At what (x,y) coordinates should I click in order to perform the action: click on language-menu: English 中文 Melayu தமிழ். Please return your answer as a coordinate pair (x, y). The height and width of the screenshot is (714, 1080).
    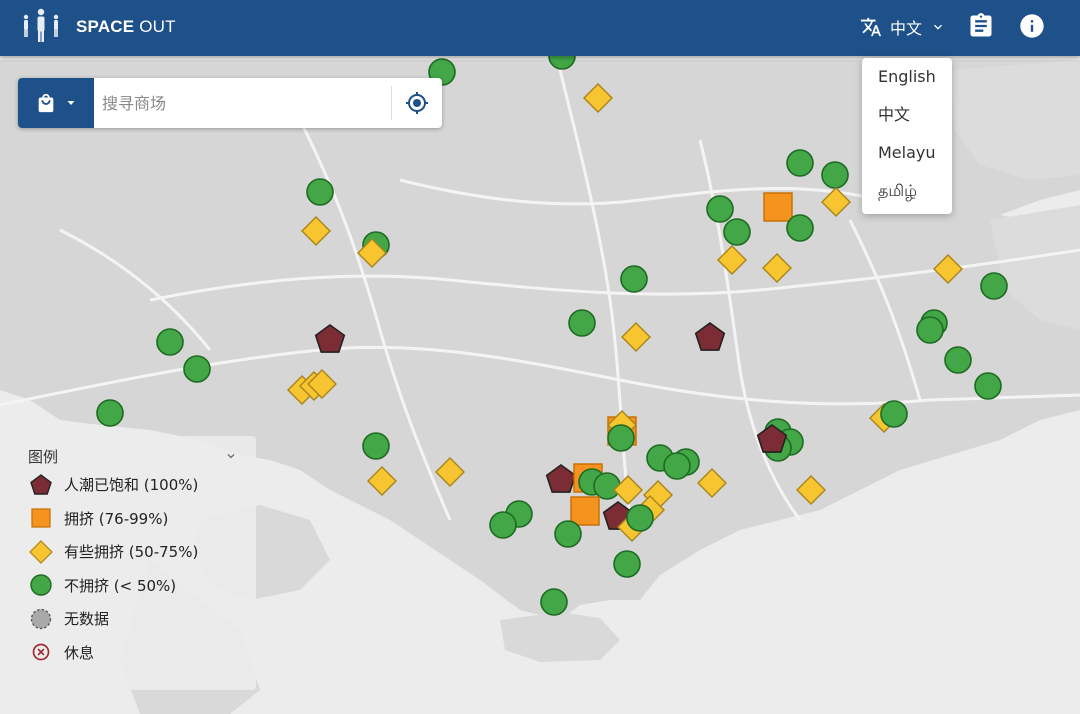
    Looking at the image, I should click on (907, 136).